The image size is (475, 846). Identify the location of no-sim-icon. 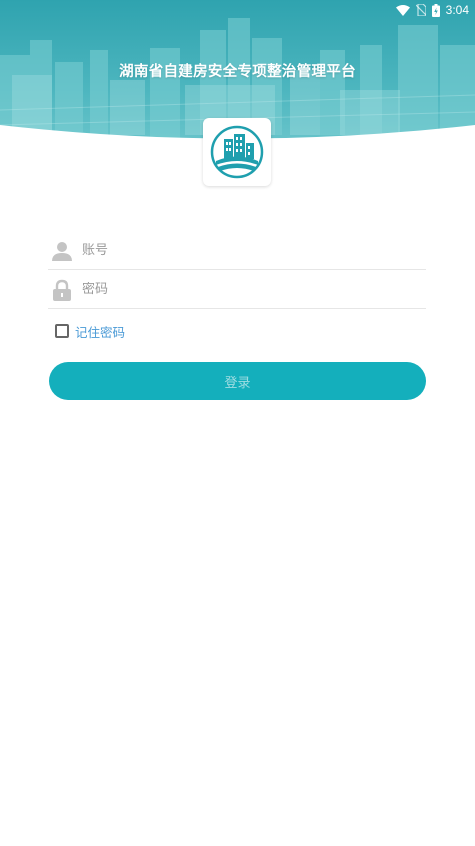
(420, 10).